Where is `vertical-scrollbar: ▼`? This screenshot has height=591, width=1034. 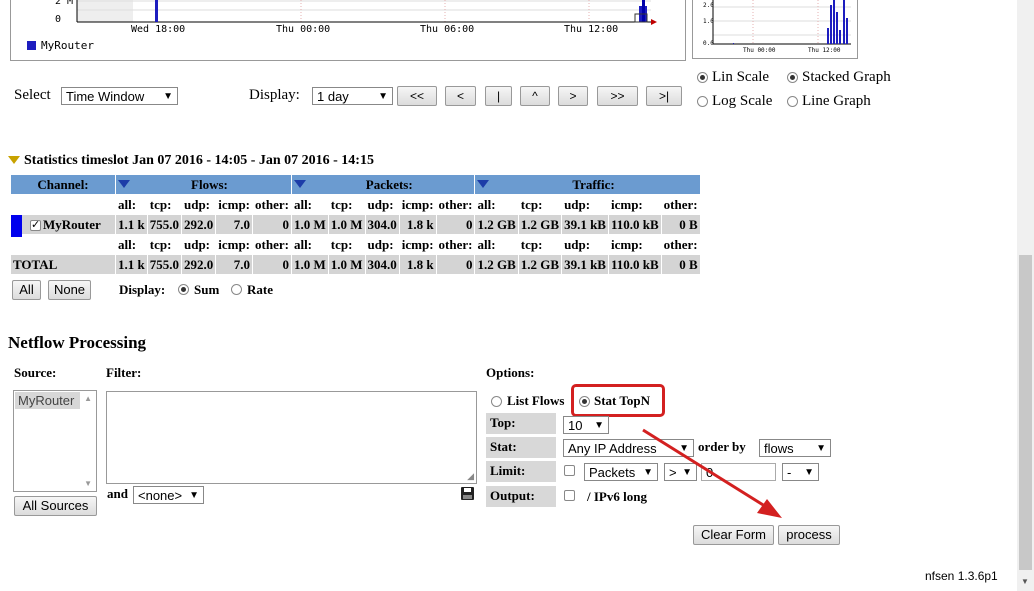
vertical-scrollbar: ▼ is located at coordinates (1025, 295).